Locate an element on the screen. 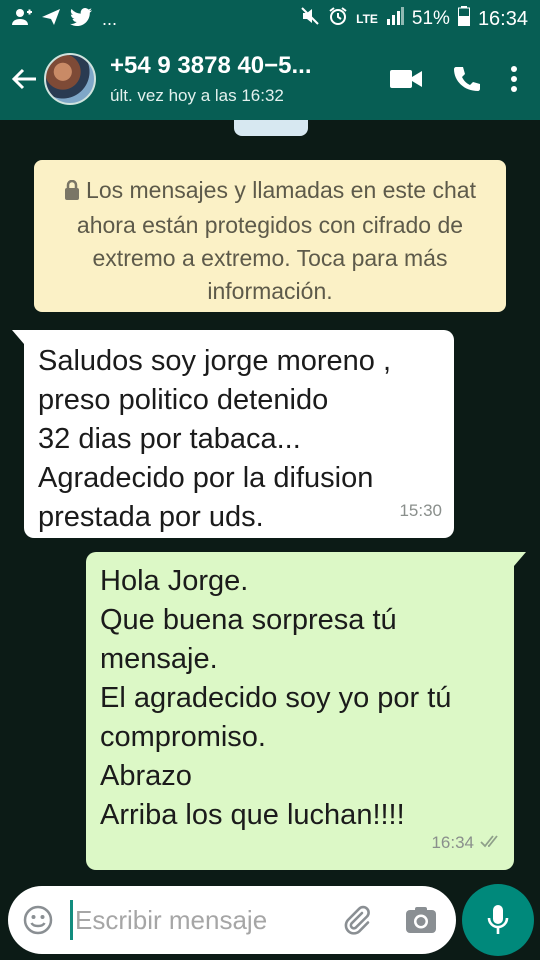 This screenshot has height=960, width=540. message-meta: 15:30 is located at coordinates (420, 510).